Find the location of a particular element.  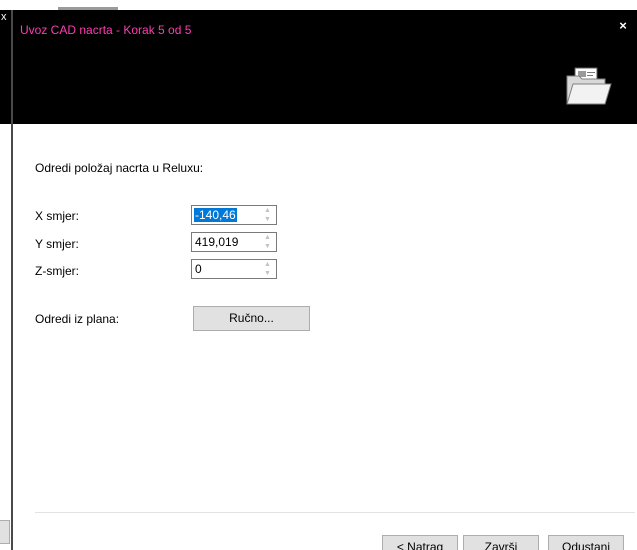

x-direction-spinbox: -140,46 ▲ ▼ is located at coordinates (234, 215).